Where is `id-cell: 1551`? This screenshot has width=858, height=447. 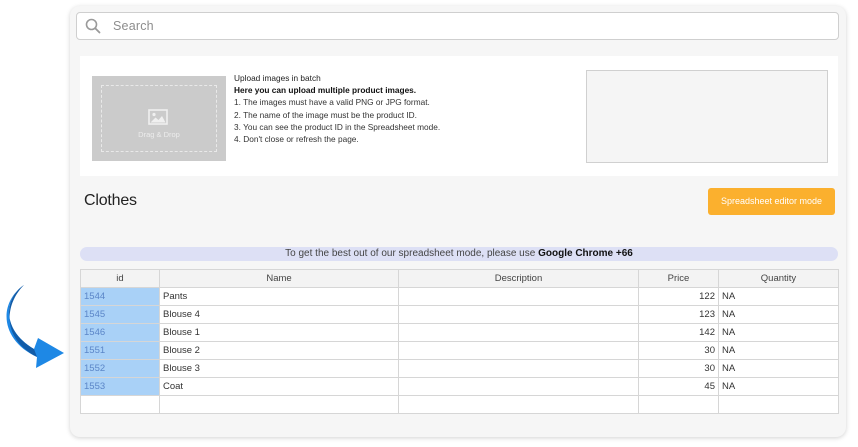 id-cell: 1551 is located at coordinates (120, 350).